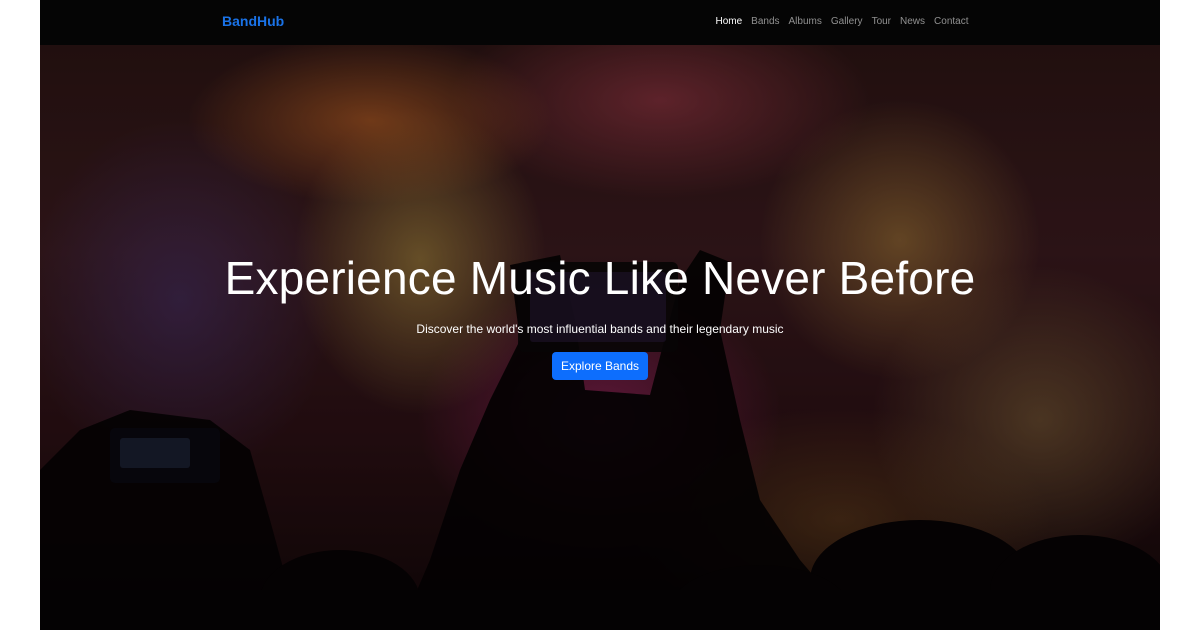  Describe the element at coordinates (253, 21) in the screenshot. I see `brand-logo-link: BandHub` at that location.